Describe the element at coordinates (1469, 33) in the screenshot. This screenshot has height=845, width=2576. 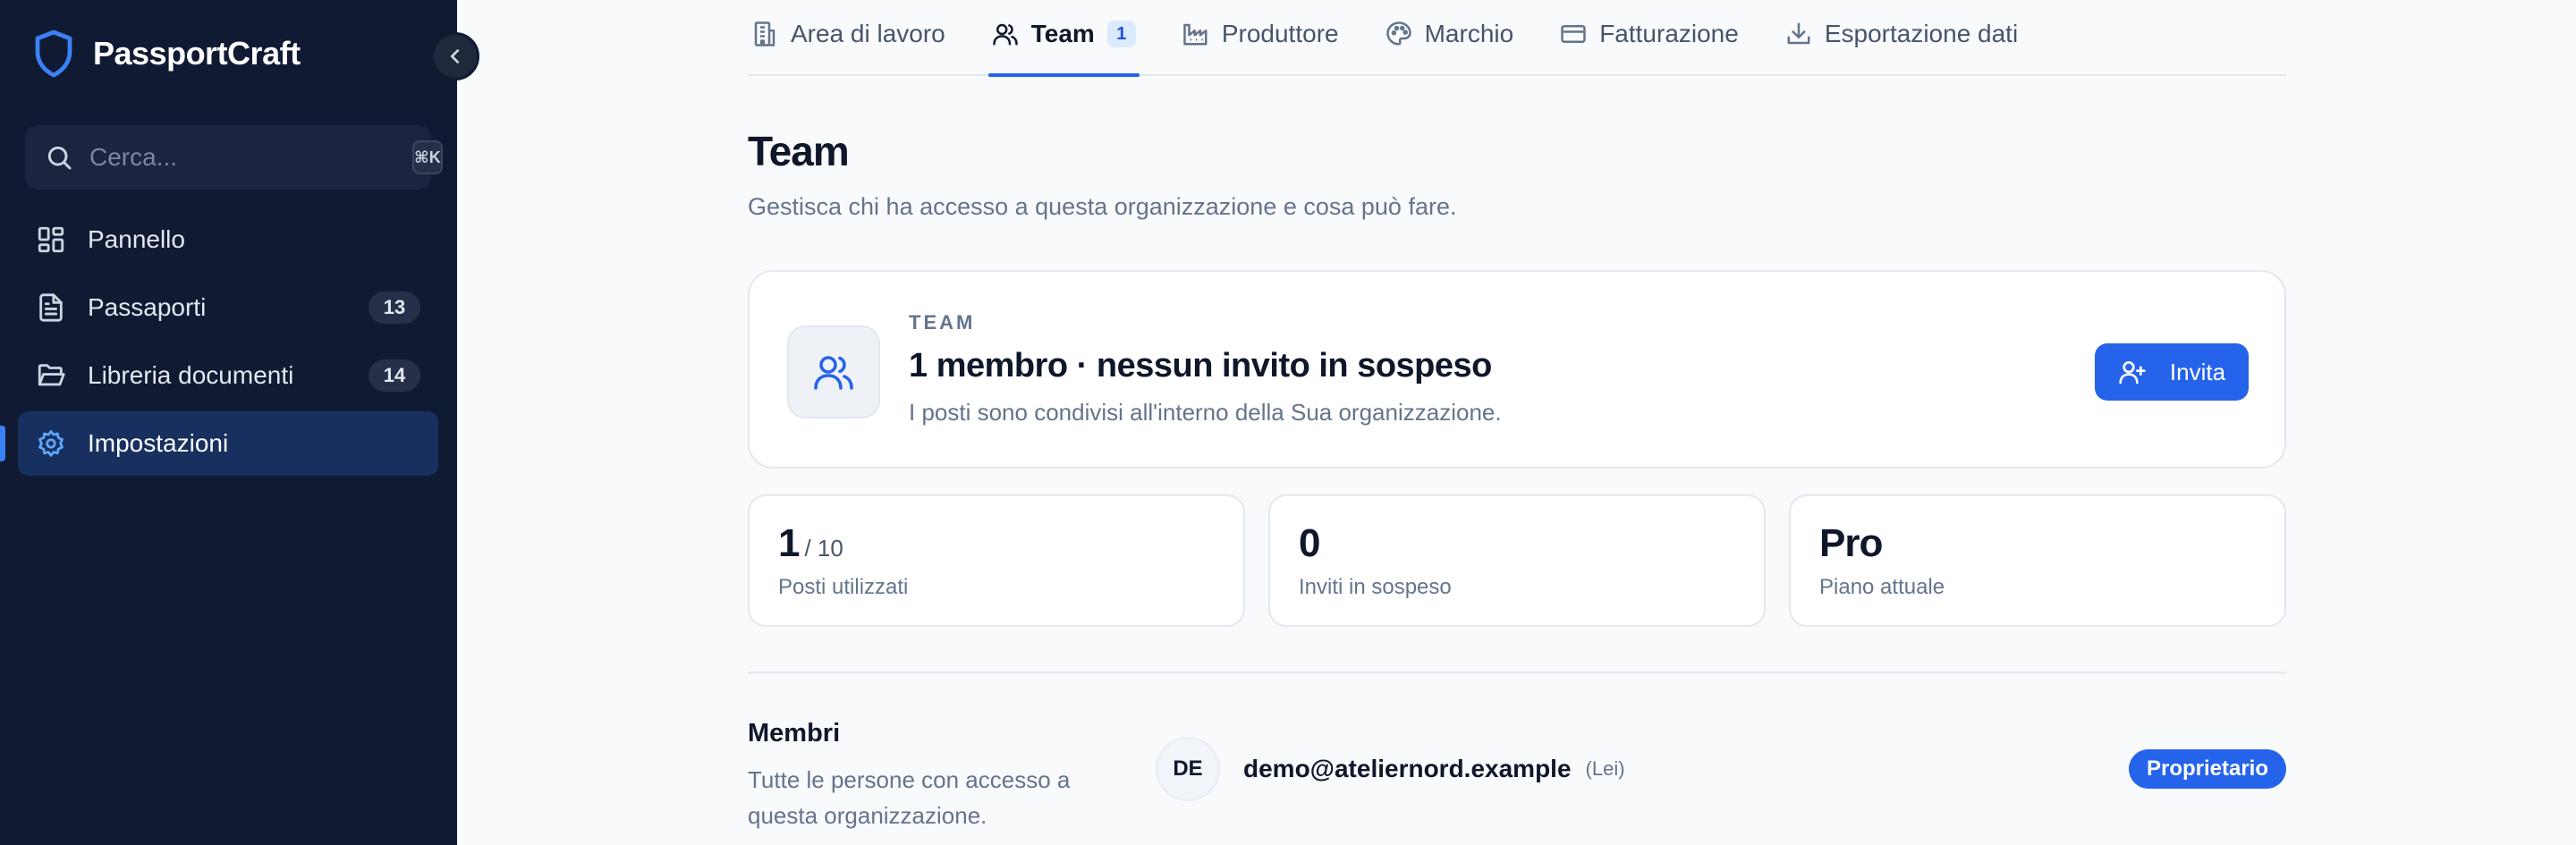
I see `tab-label: Marchio` at that location.